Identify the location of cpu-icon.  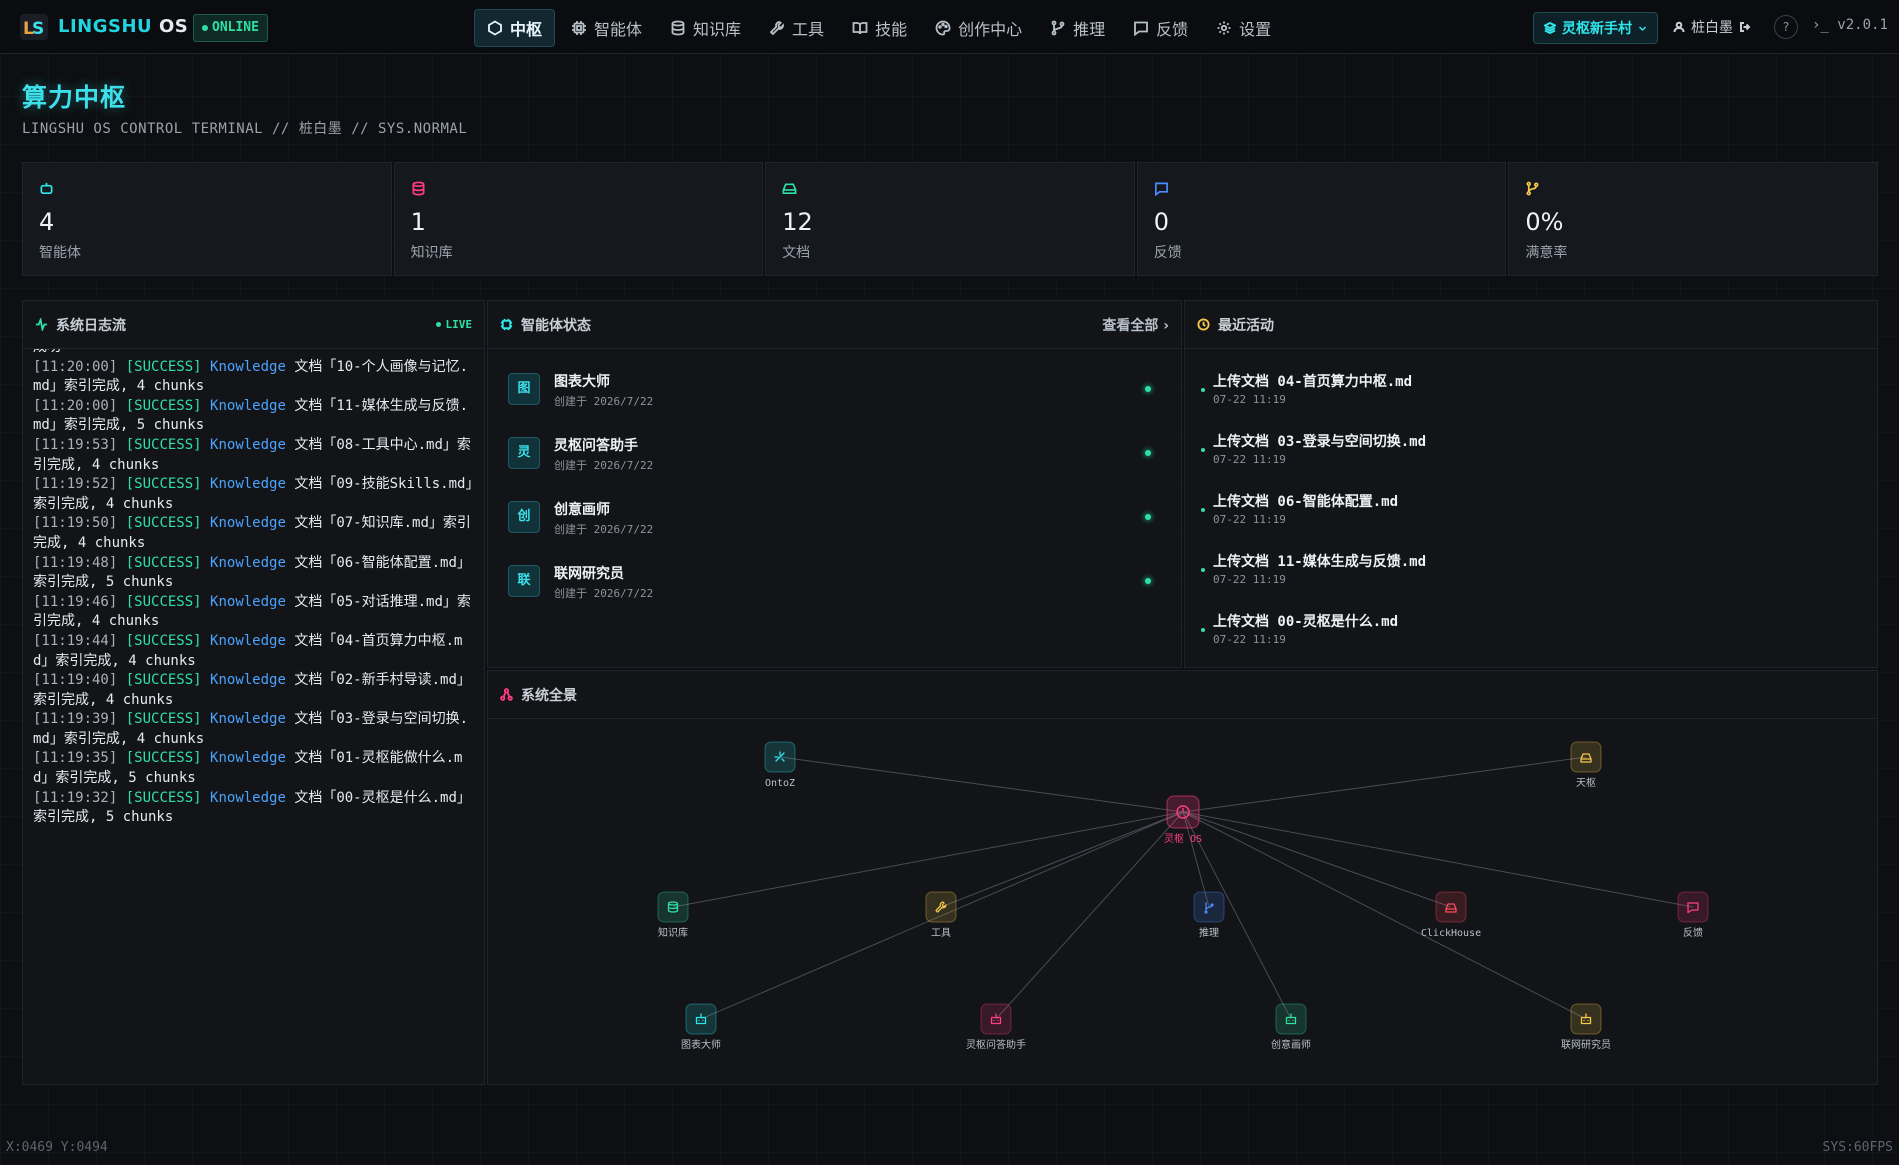
(506, 324).